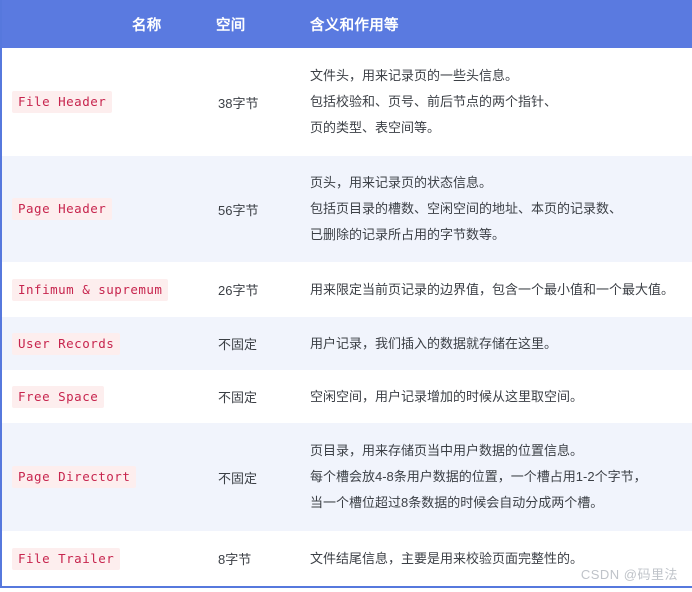 This screenshot has width=692, height=592. Describe the element at coordinates (147, 25) in the screenshot. I see `column-header-name: 名称` at that location.